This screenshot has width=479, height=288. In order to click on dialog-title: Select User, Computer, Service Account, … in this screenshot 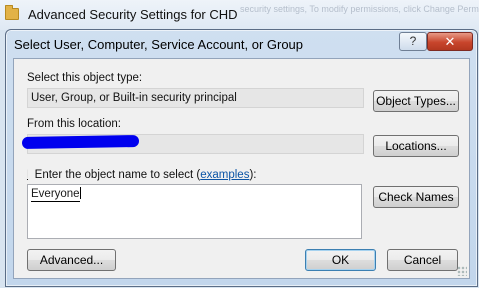, I will do `click(159, 44)`.